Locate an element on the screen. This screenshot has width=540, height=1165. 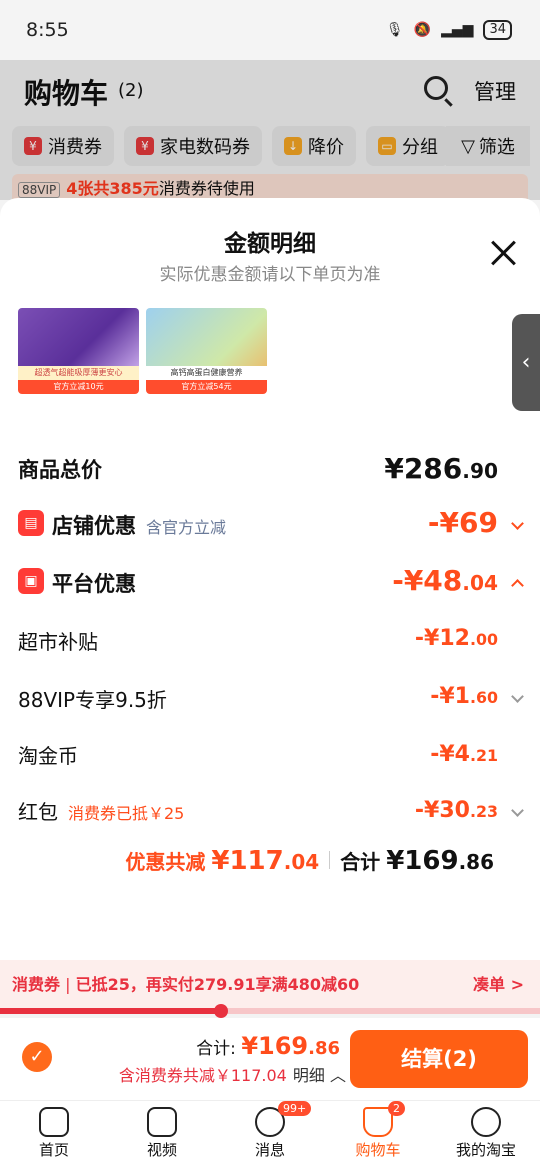
row-label: 红包 消费券已抵￥25 is located at coordinates (101, 810).